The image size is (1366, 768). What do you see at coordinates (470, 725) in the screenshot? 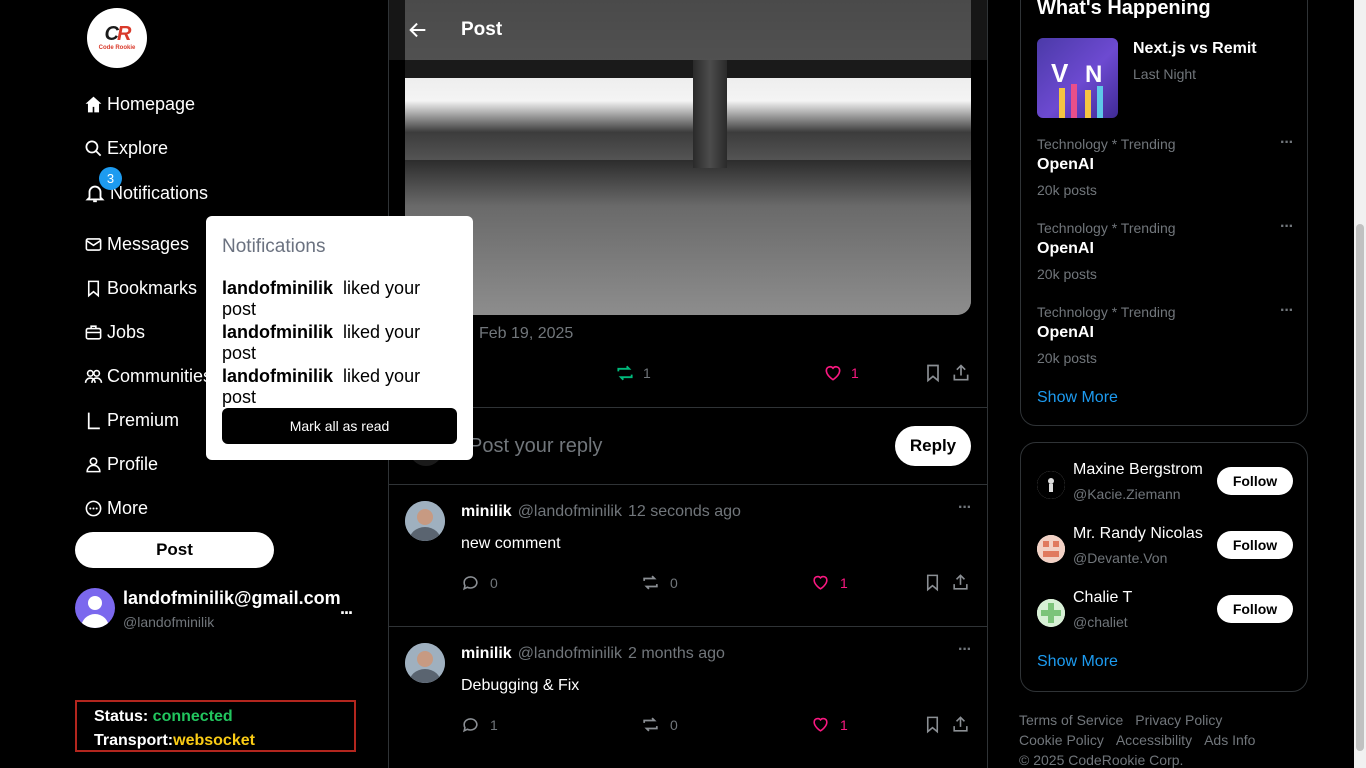
I see `comment-icon` at bounding box center [470, 725].